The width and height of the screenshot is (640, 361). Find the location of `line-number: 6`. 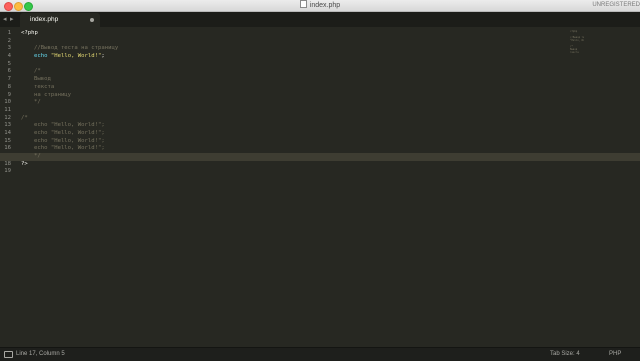

line-number: 6 is located at coordinates (9, 71).